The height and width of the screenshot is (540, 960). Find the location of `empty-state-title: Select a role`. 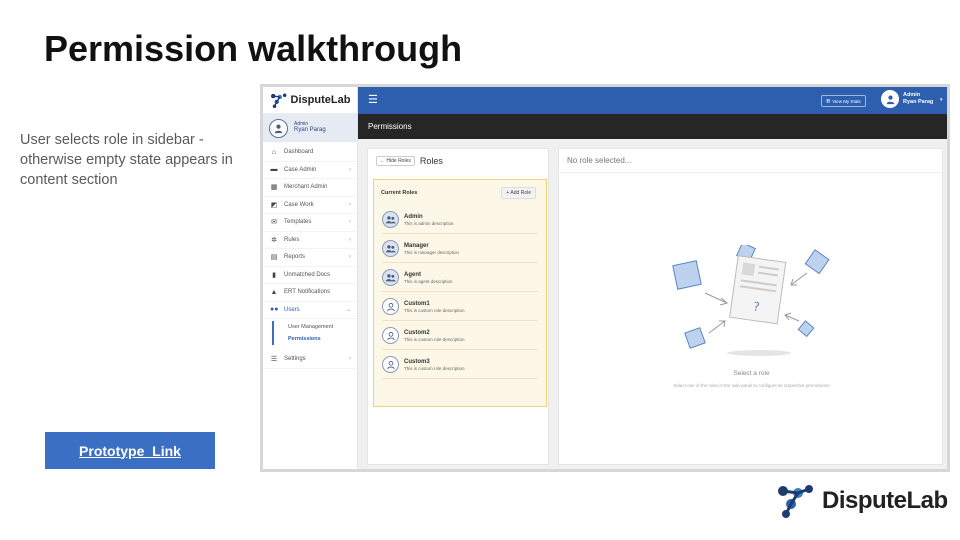

empty-state-title: Select a role is located at coordinates (751, 373).